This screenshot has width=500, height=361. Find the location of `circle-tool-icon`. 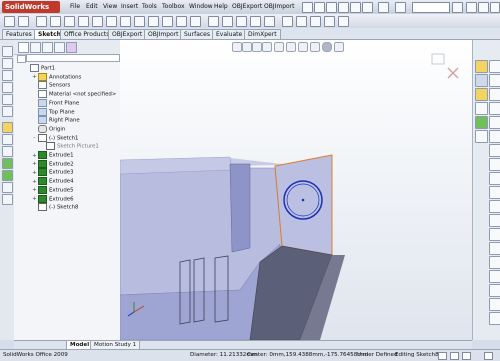

circle-tool-icon is located at coordinates (7, 87).